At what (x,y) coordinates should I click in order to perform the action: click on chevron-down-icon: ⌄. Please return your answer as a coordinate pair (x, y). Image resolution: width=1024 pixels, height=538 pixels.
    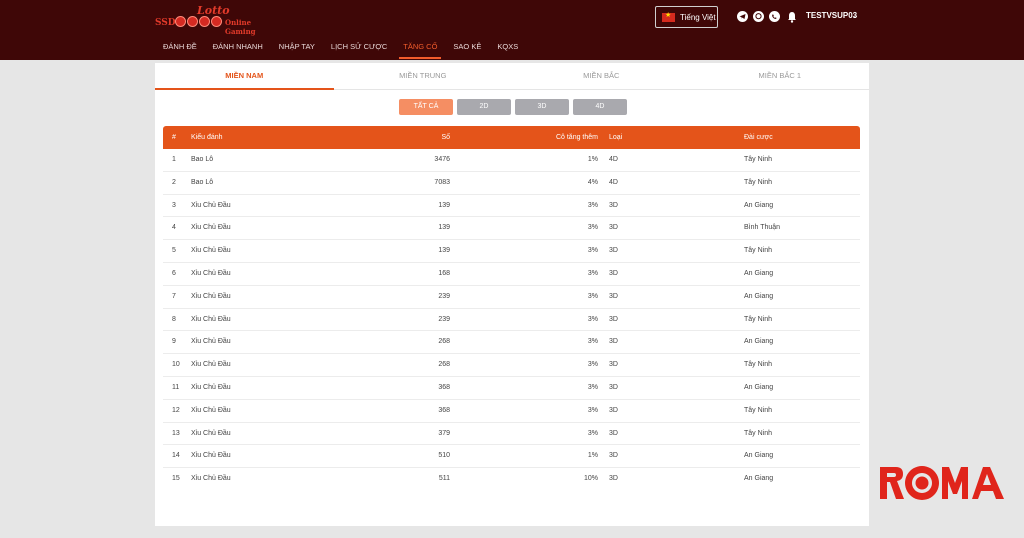
    Looking at the image, I should click on (855, 15).